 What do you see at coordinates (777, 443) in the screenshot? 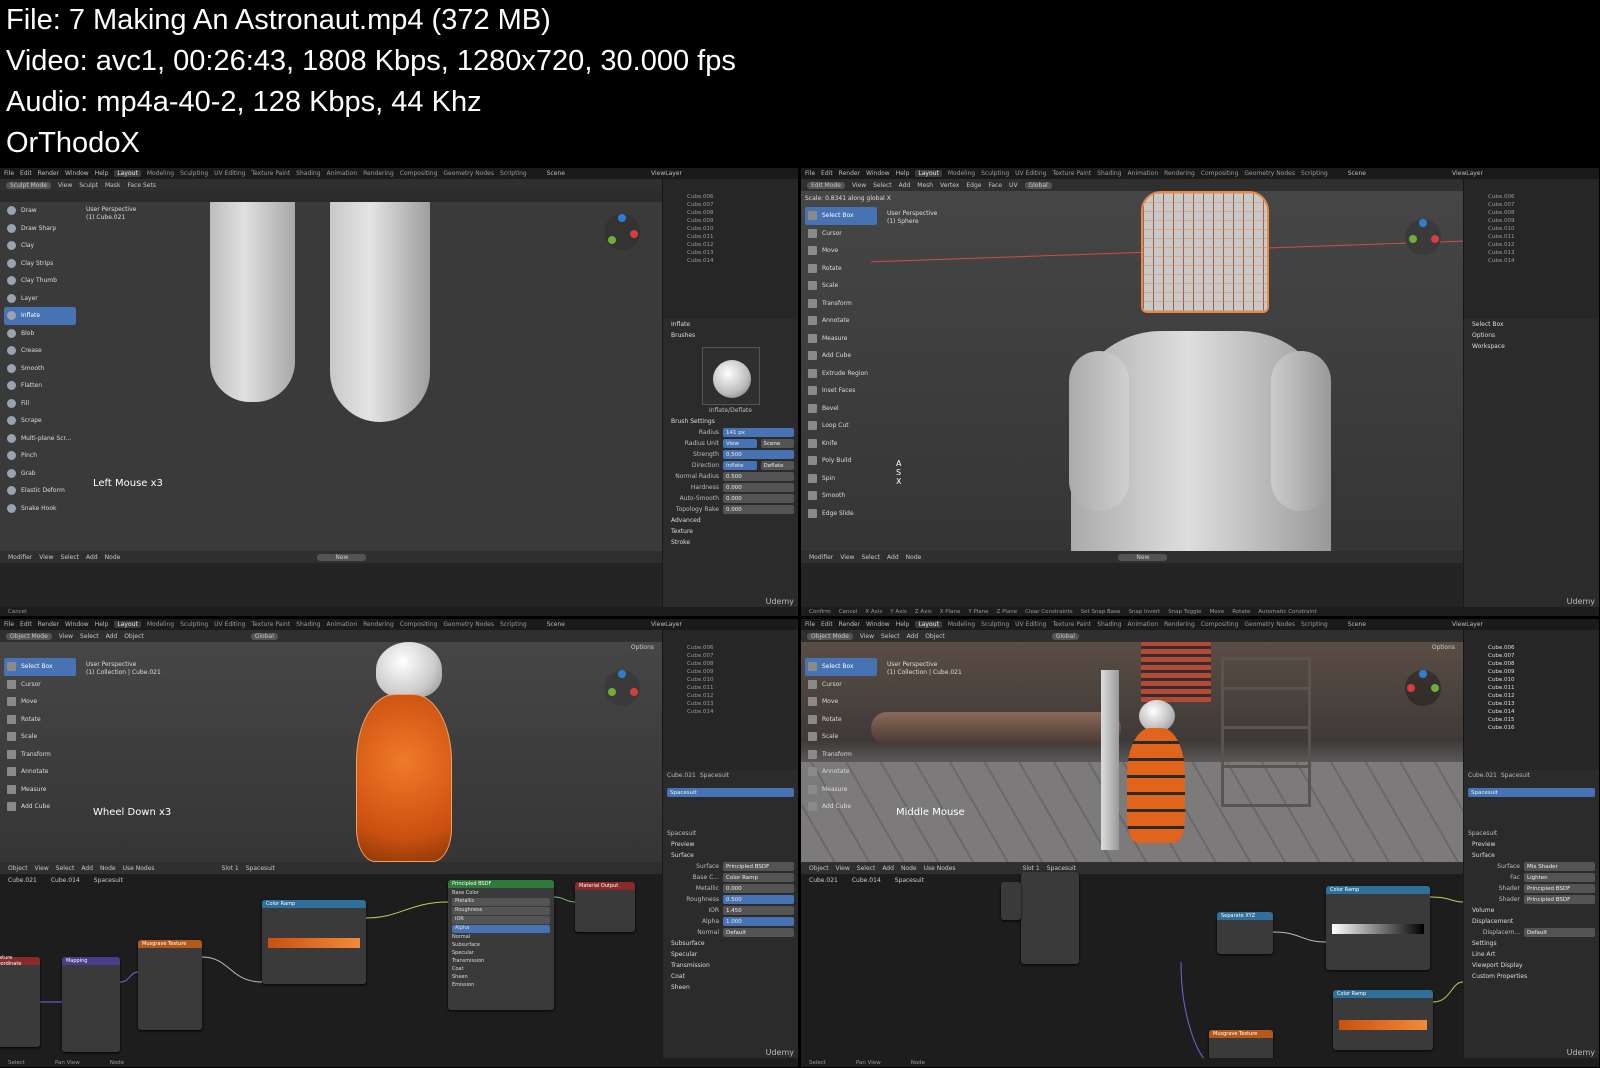
I see `radius-unit-scene: Scene` at bounding box center [777, 443].